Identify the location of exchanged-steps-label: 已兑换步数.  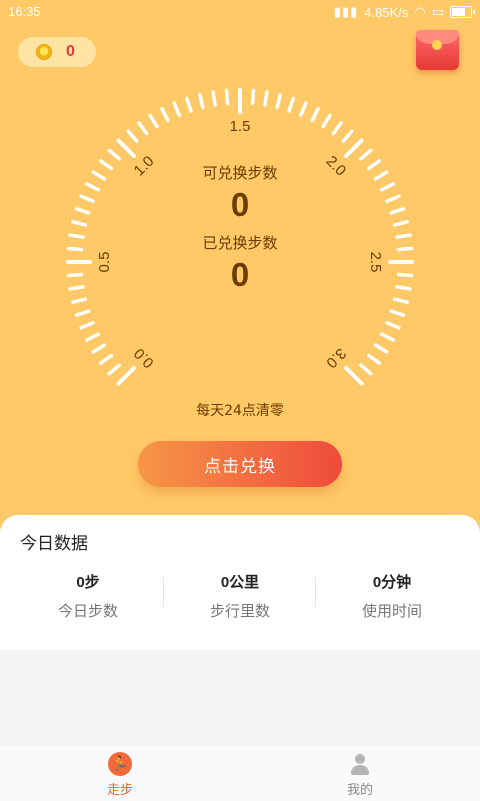
(240, 243).